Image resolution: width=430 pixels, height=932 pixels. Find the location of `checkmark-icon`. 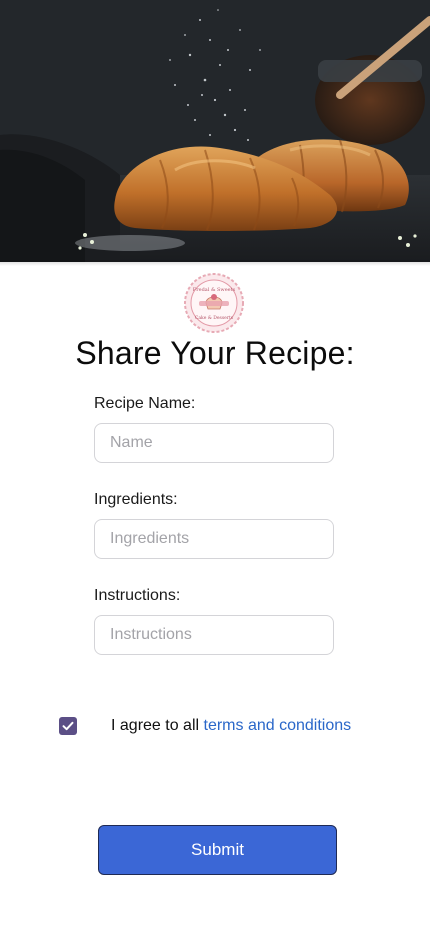

checkmark-icon is located at coordinates (68, 726).